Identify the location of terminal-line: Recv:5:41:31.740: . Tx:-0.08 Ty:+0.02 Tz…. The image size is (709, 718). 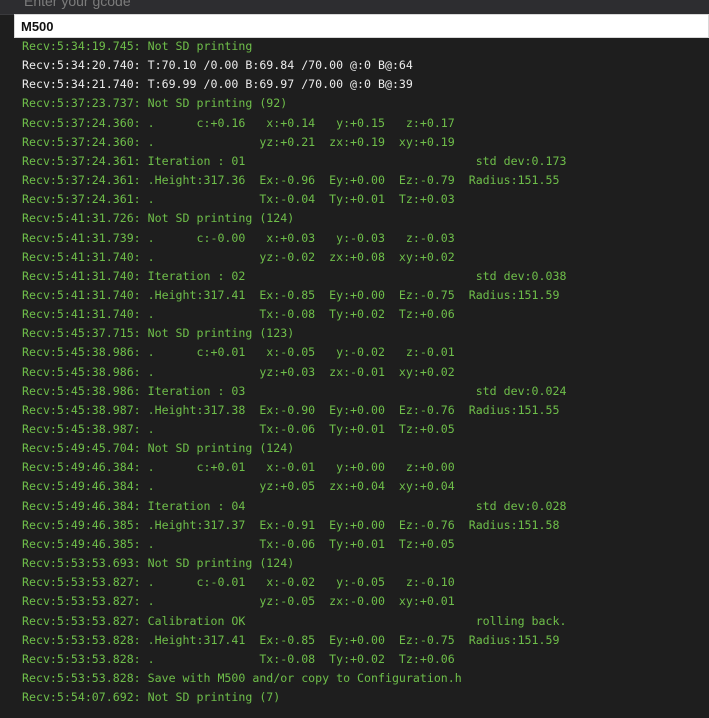
(238, 314).